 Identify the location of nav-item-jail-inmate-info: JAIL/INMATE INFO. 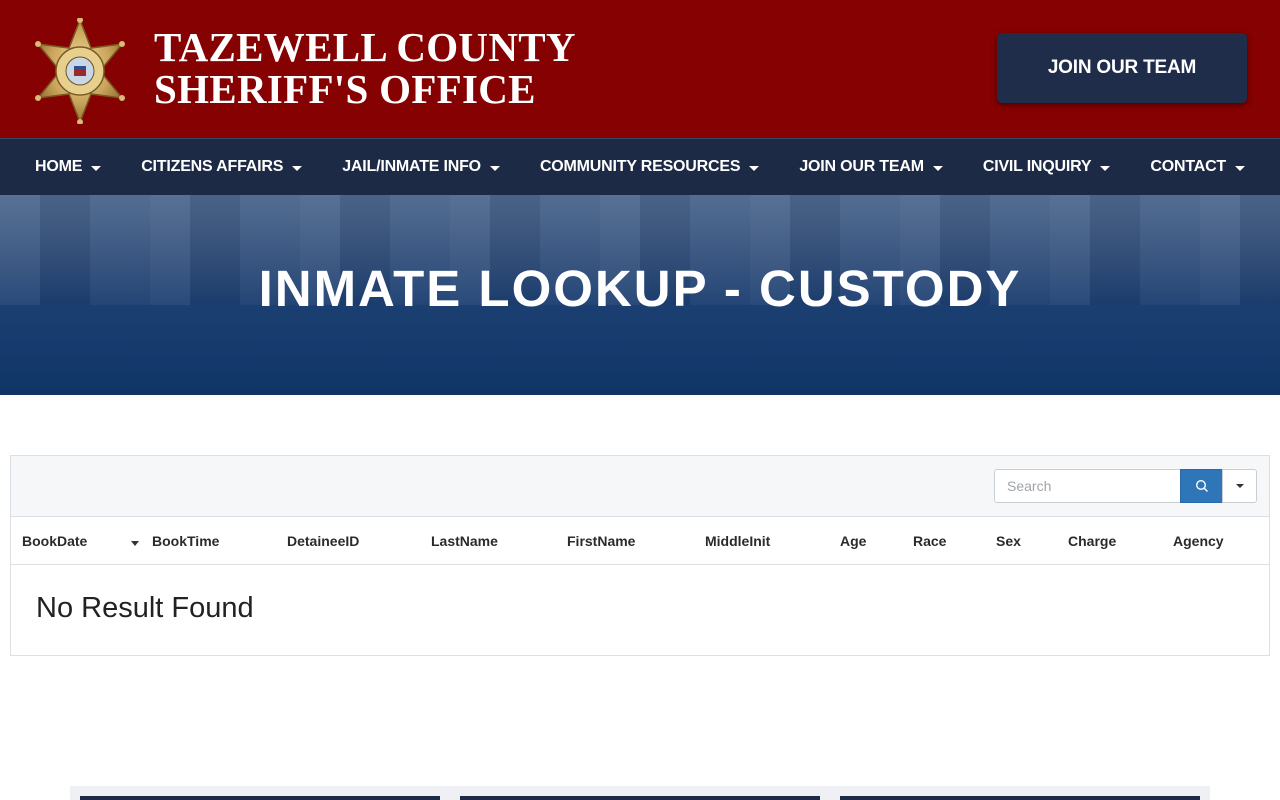
(421, 167).